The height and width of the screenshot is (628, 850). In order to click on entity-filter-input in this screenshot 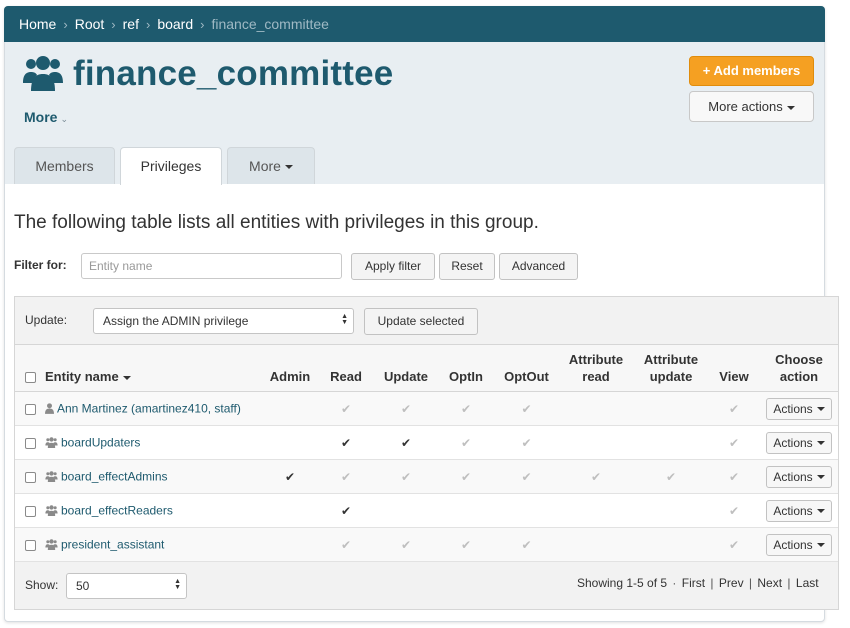, I will do `click(211, 266)`.